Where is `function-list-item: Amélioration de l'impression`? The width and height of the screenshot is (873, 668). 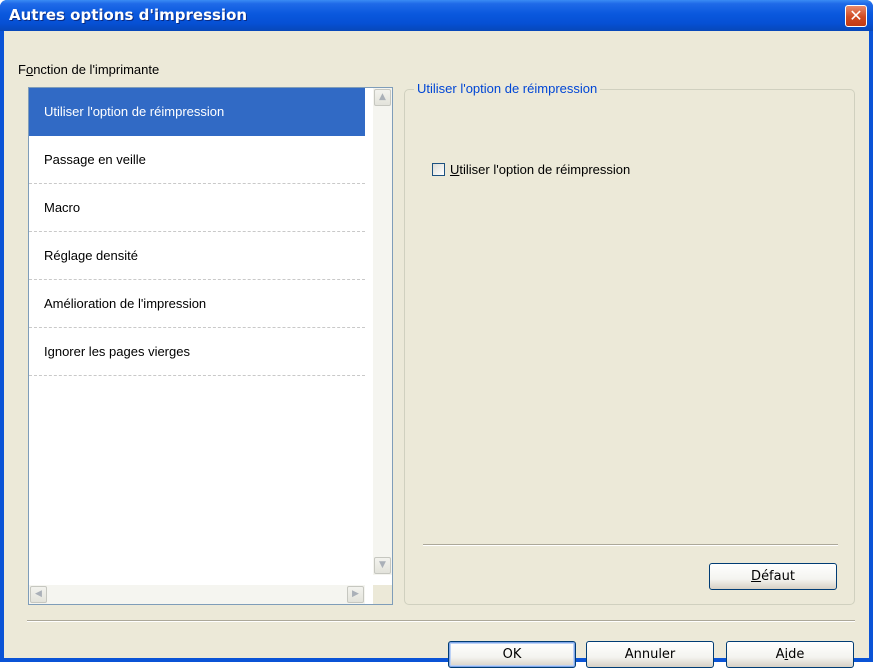
function-list-item: Amélioration de l'impression is located at coordinates (197, 304).